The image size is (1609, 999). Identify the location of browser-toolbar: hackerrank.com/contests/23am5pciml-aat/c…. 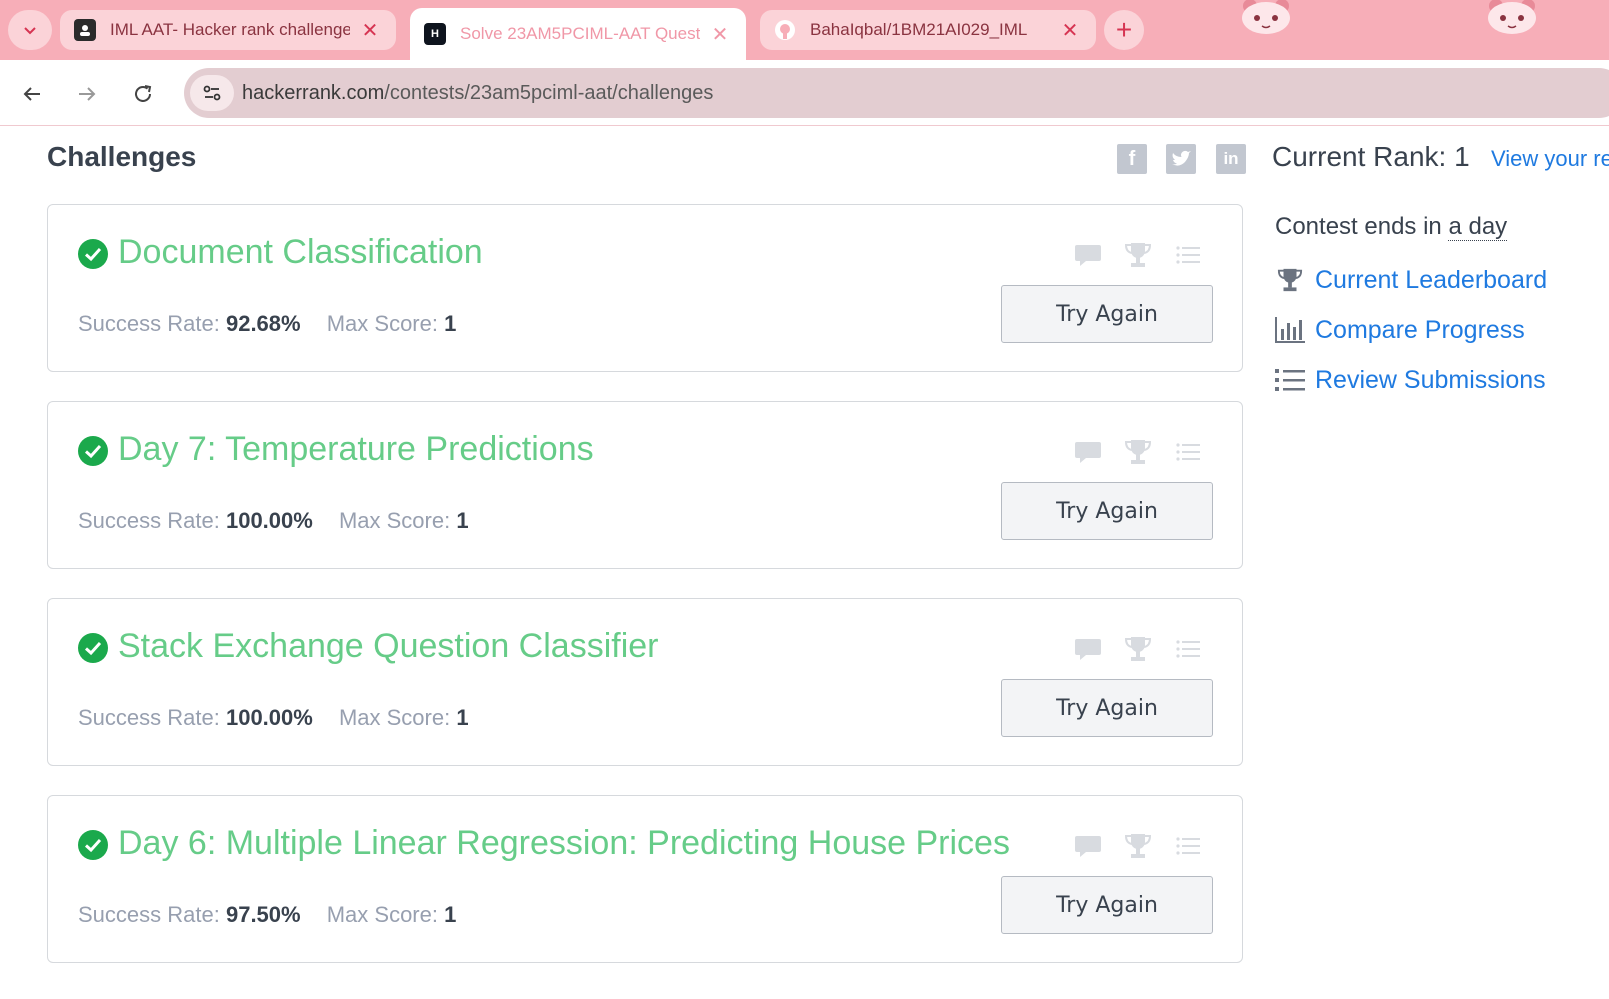
(804, 93).